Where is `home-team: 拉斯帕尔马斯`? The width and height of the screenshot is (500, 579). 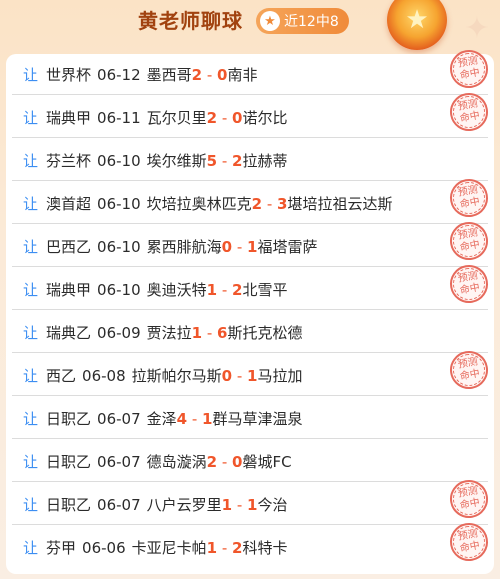 home-team: 拉斯帕尔马斯 is located at coordinates (176, 376).